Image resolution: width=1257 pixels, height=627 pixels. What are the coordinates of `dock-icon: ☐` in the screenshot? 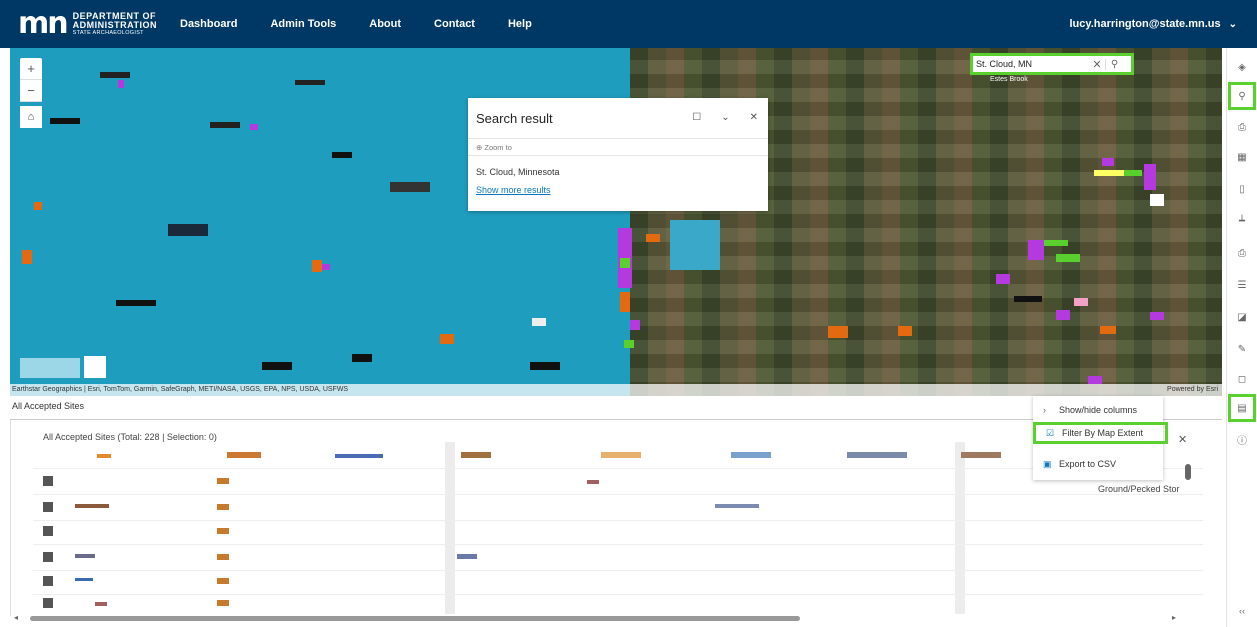 It's located at (696, 117).